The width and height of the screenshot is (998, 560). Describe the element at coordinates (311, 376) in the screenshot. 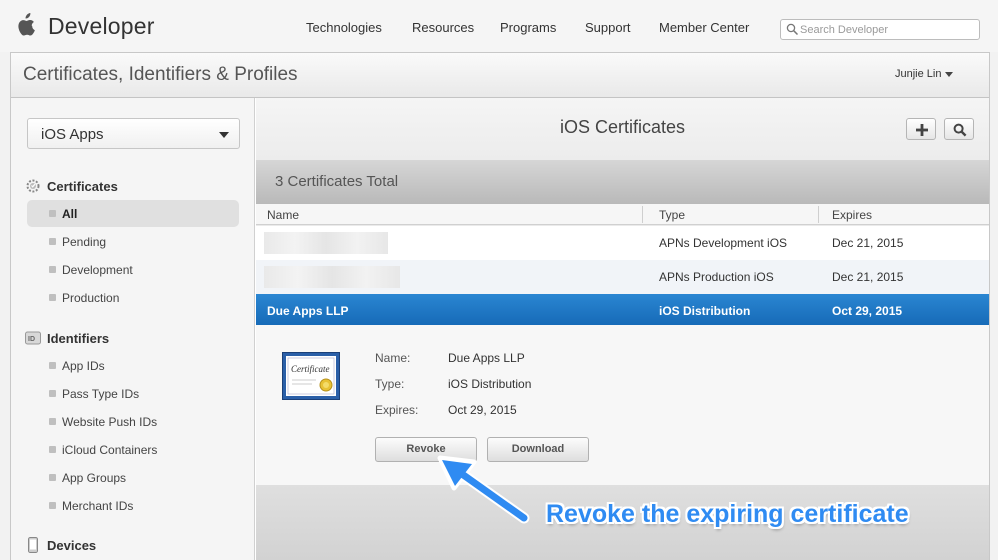

I see `certificate-icon: Certificate` at that location.